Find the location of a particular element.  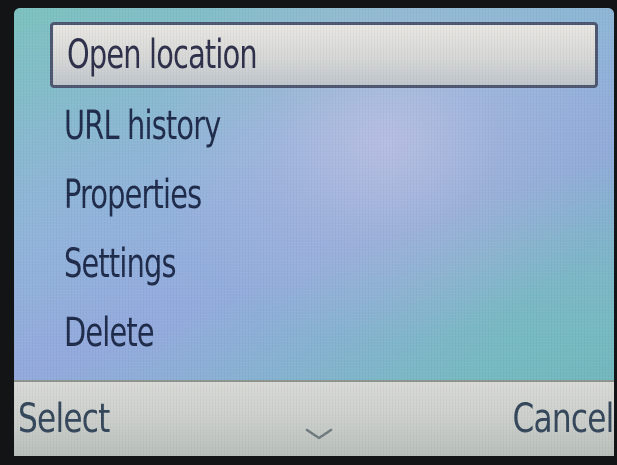

select-softkey: Select is located at coordinates (64, 419).